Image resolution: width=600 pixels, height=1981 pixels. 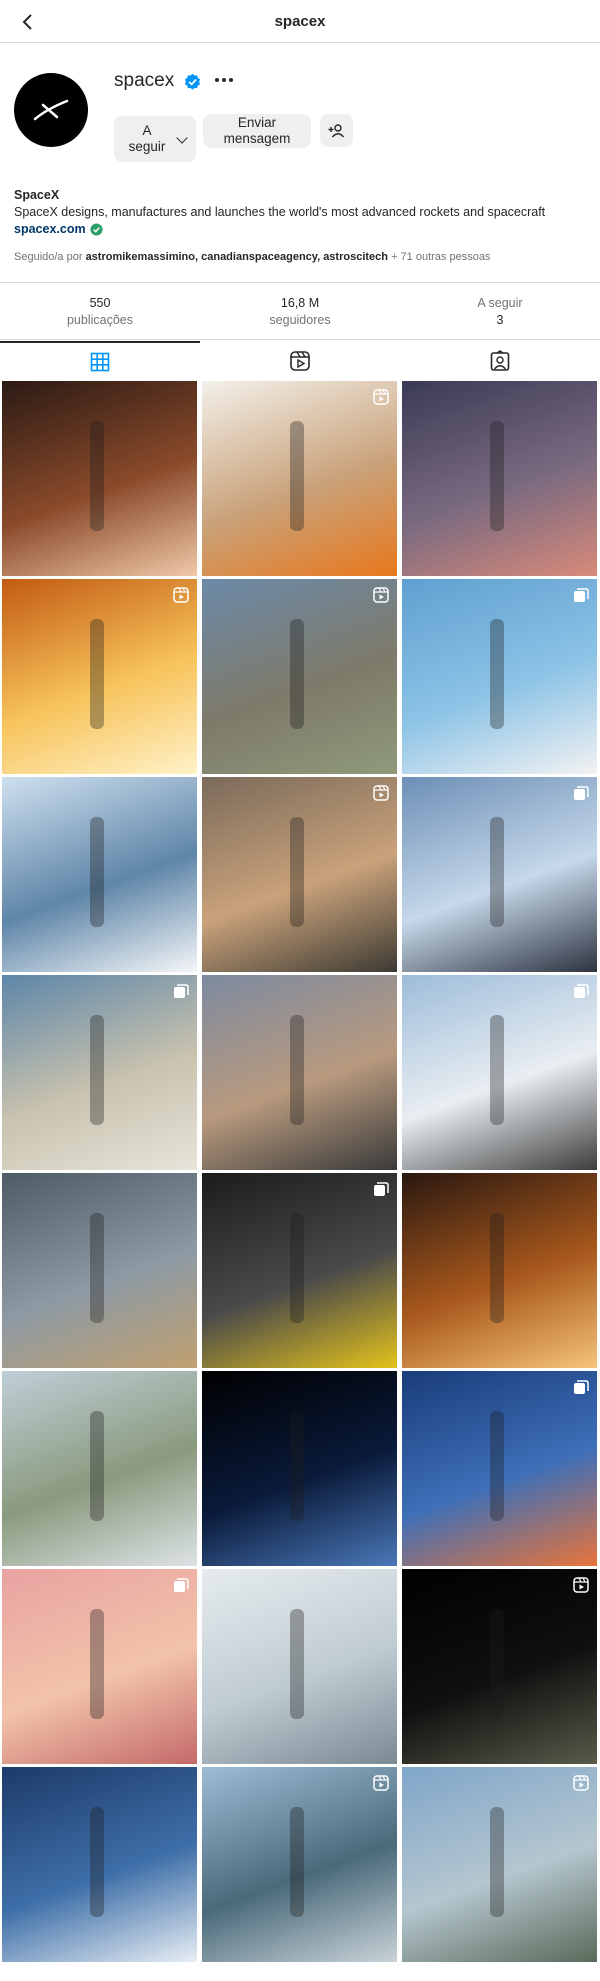 What do you see at coordinates (500, 320) in the screenshot?
I see `following-count: 3` at bounding box center [500, 320].